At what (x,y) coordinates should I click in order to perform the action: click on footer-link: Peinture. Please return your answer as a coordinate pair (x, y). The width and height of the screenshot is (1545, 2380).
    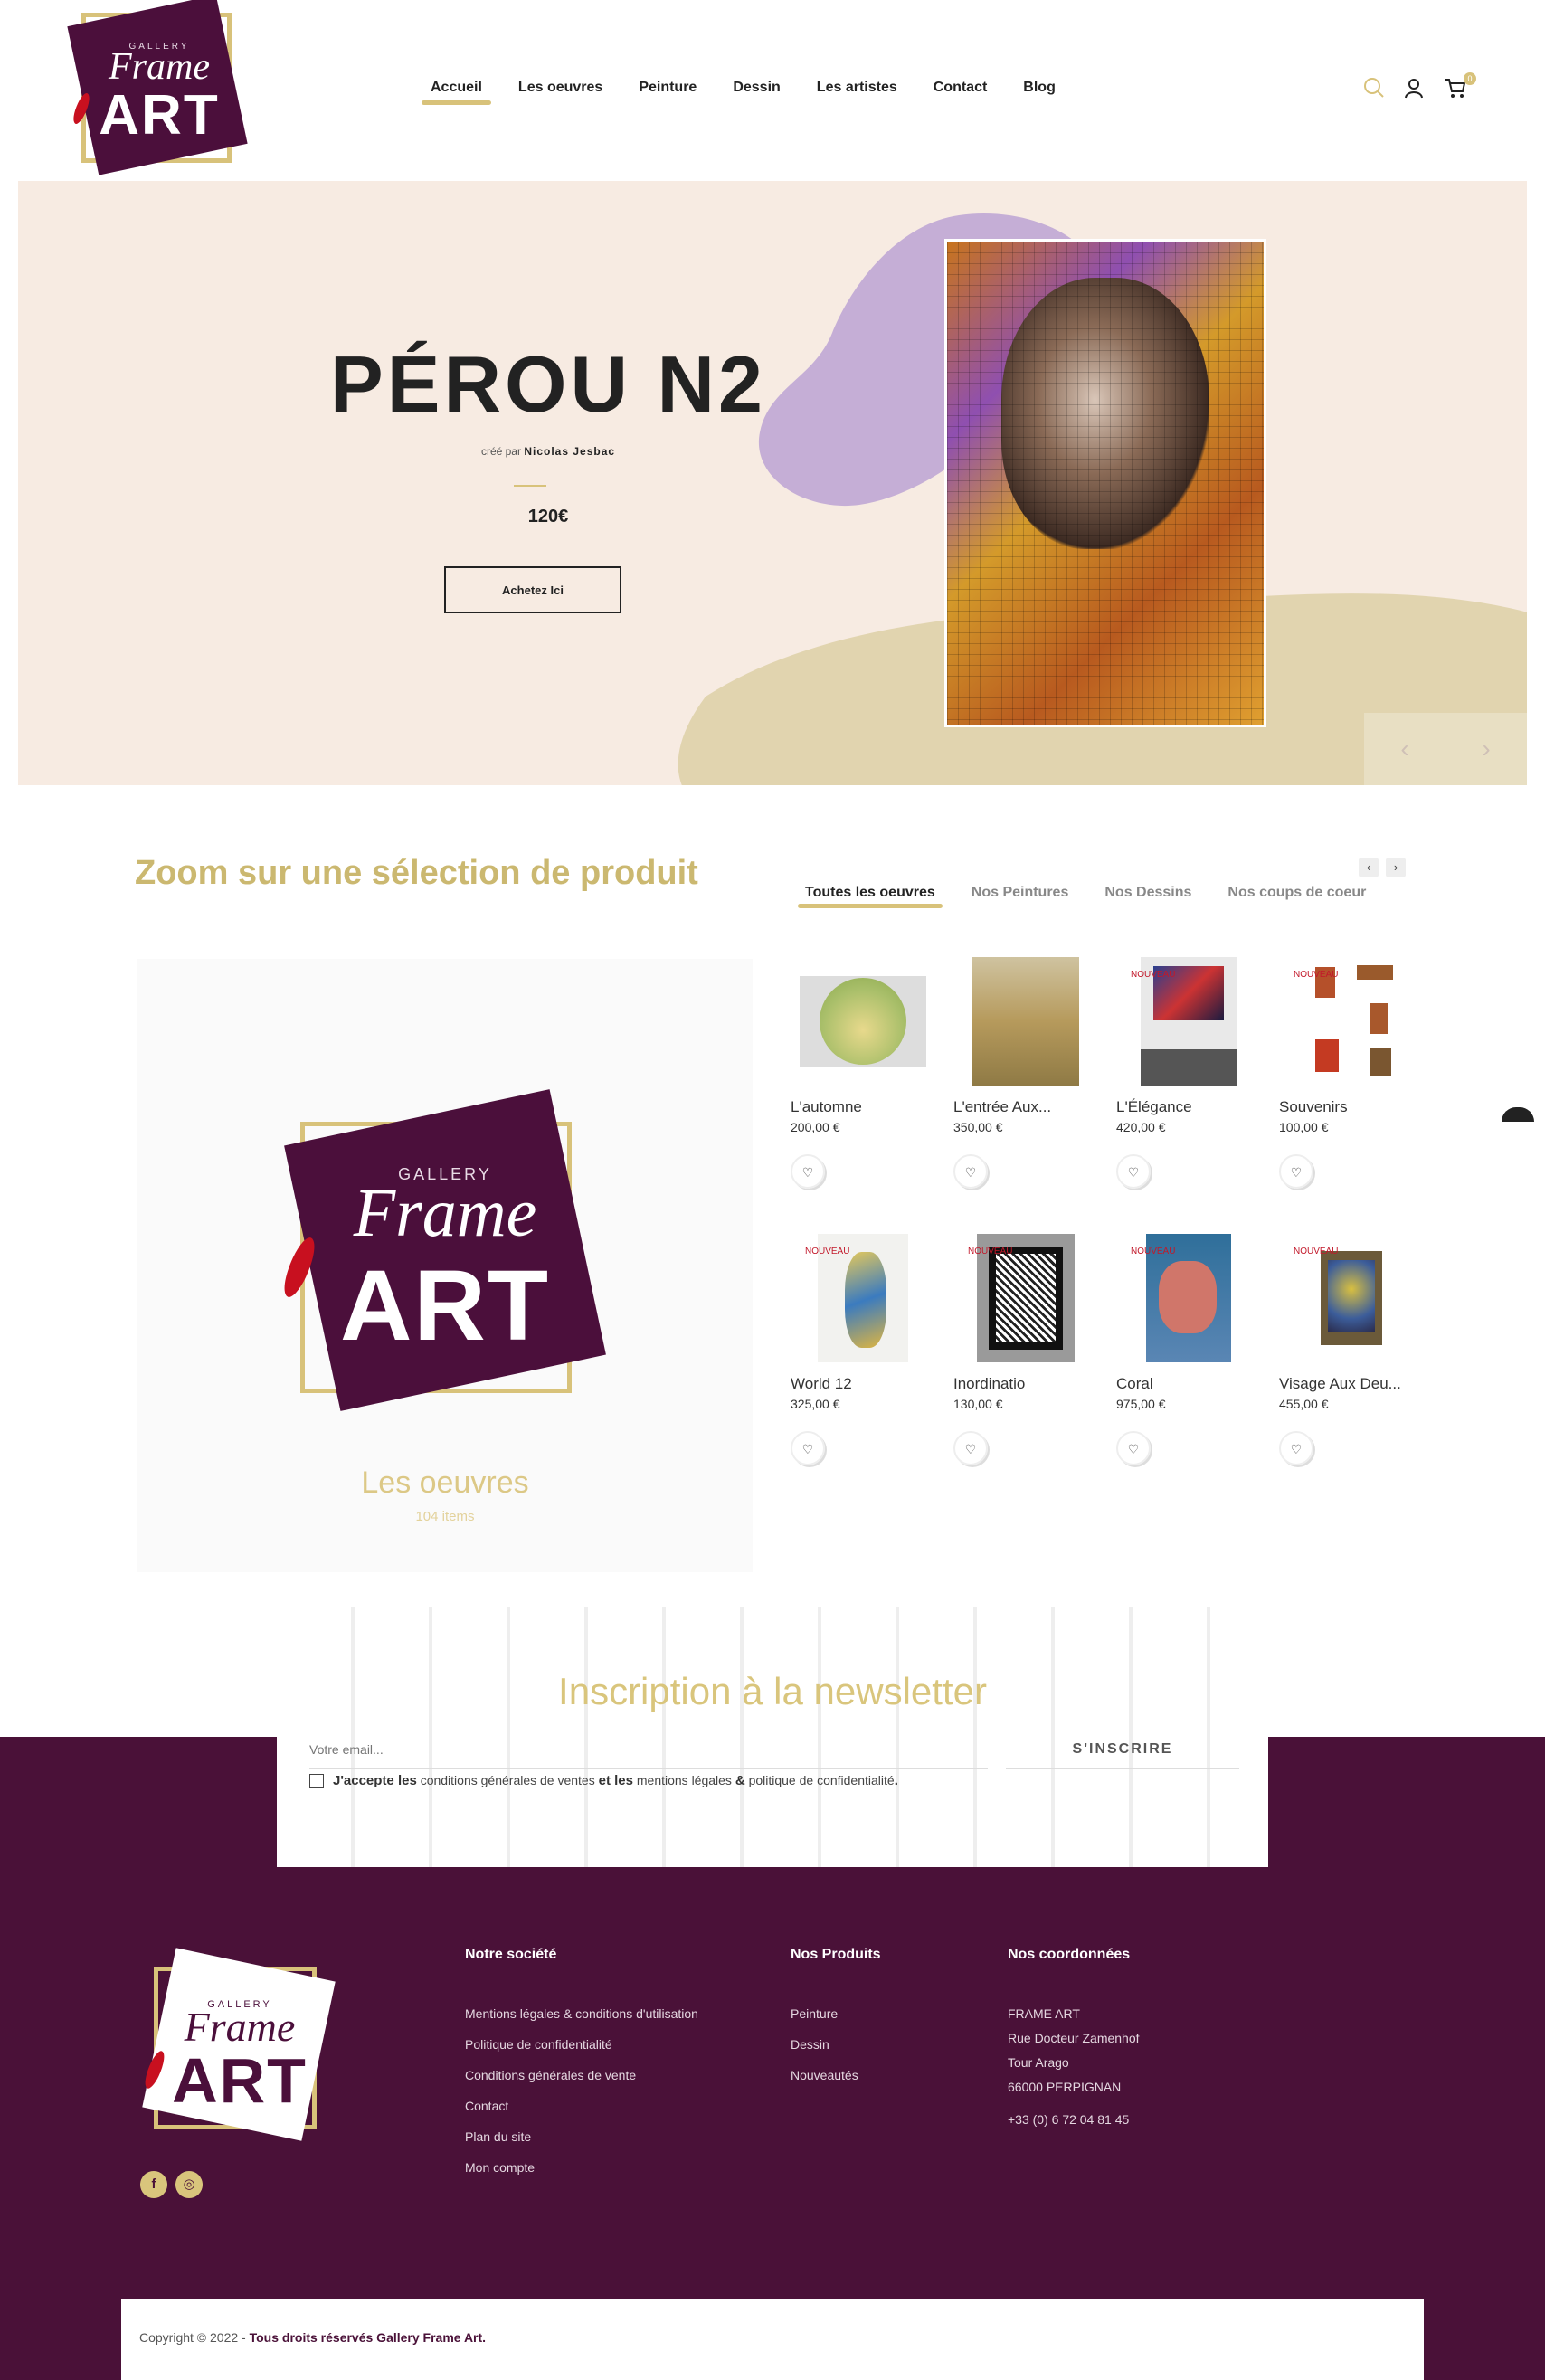
    Looking at the image, I should click on (836, 2014).